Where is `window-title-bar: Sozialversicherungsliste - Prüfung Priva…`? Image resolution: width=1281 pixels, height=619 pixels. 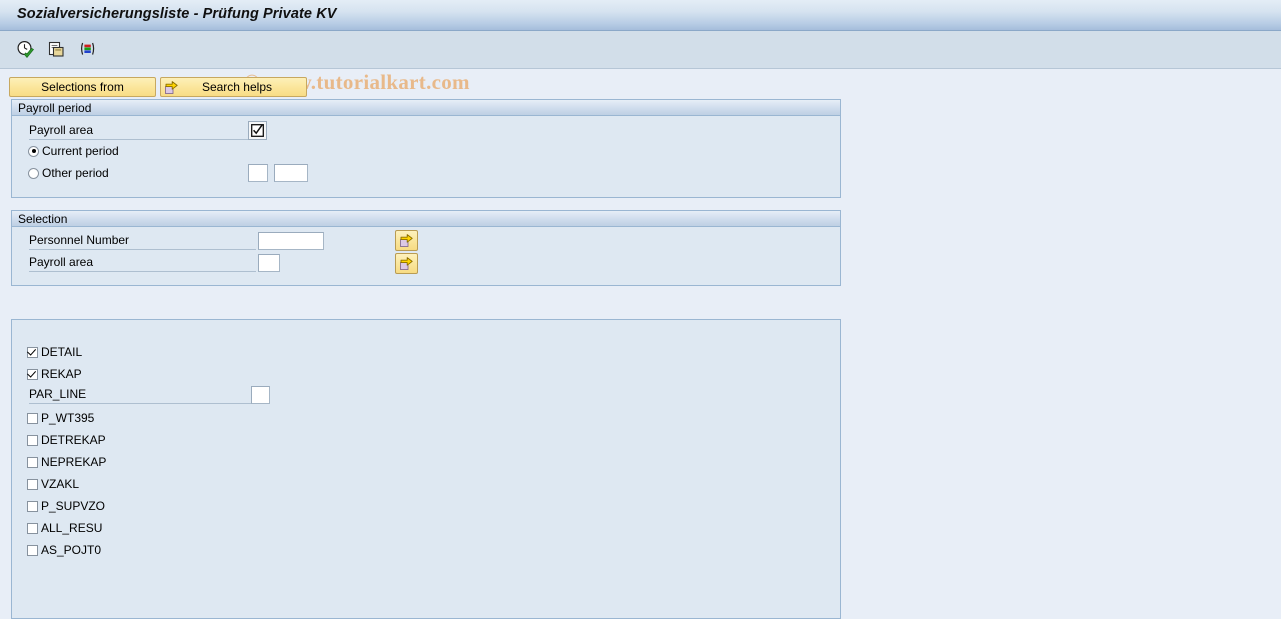
window-title-bar: Sozialversicherungsliste - Prüfung Priva… is located at coordinates (640, 15).